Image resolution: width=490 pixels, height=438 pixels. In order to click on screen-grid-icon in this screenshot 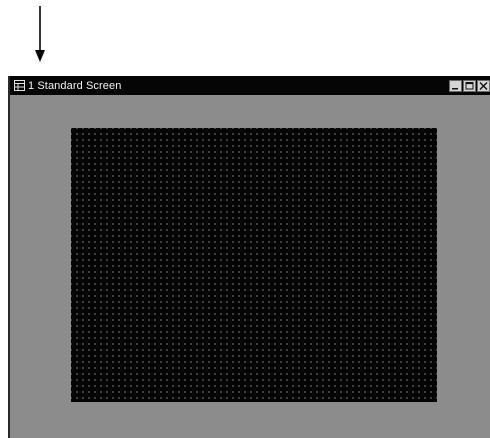, I will do `click(19, 86)`.